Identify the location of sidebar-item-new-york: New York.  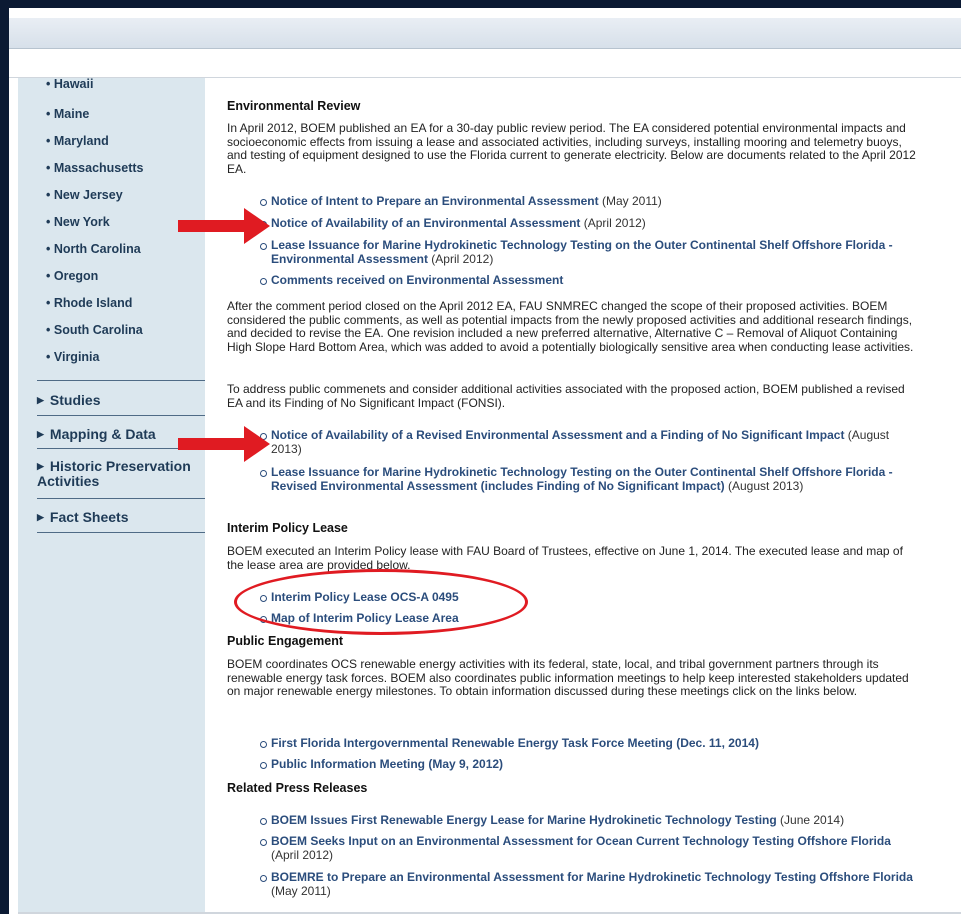
(78, 222).